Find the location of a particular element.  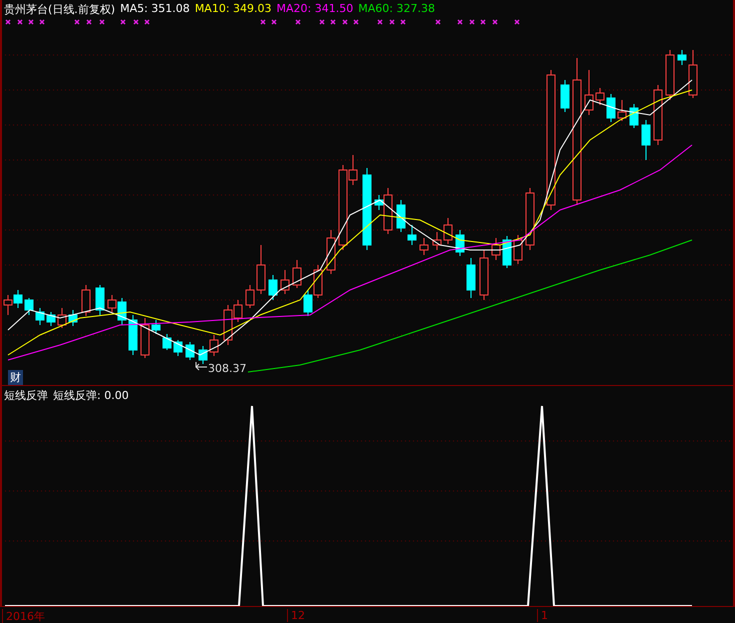

moving-average-readout: MA60: 327.38 is located at coordinates (396, 9).